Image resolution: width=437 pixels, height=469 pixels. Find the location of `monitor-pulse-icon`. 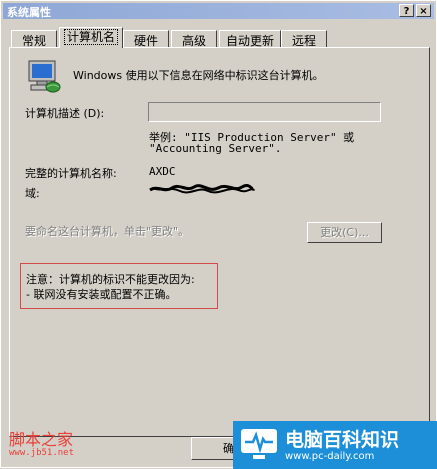

monitor-pulse-icon is located at coordinates (259, 444).